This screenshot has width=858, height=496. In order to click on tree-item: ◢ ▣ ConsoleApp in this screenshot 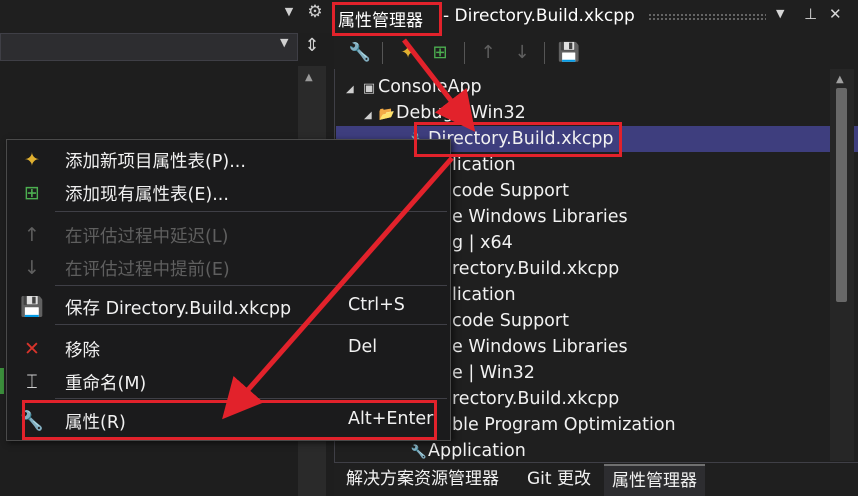, I will do `click(409, 87)`.